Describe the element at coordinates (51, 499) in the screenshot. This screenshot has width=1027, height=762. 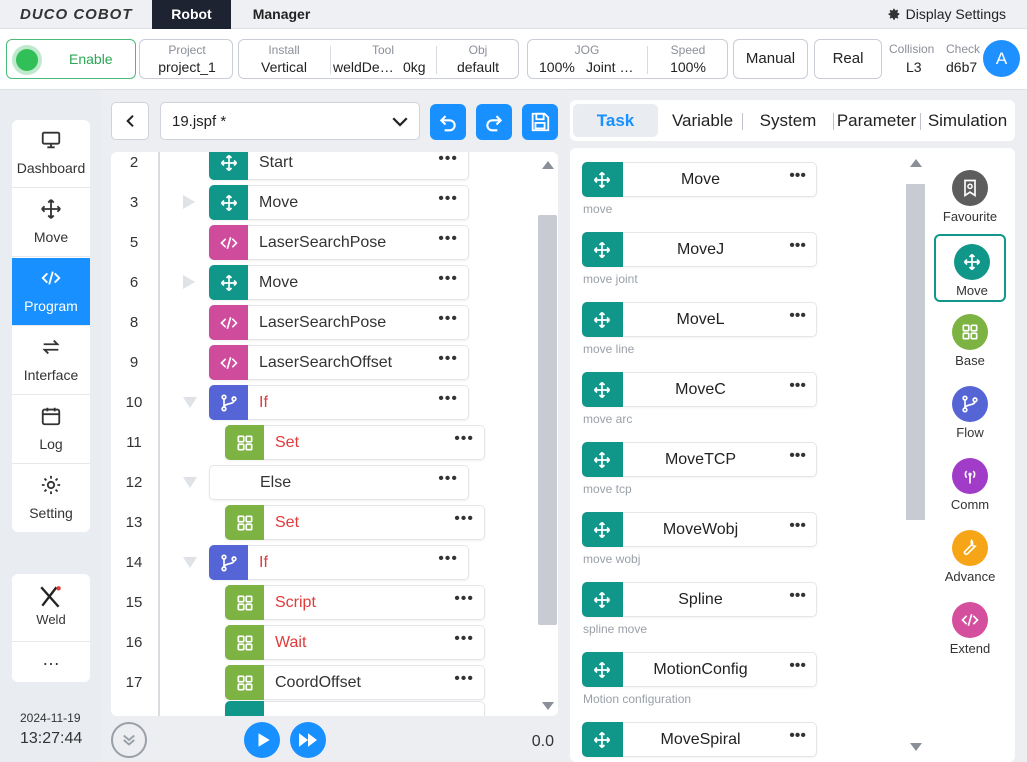
I see `sidebar-item-setting: Setting` at that location.